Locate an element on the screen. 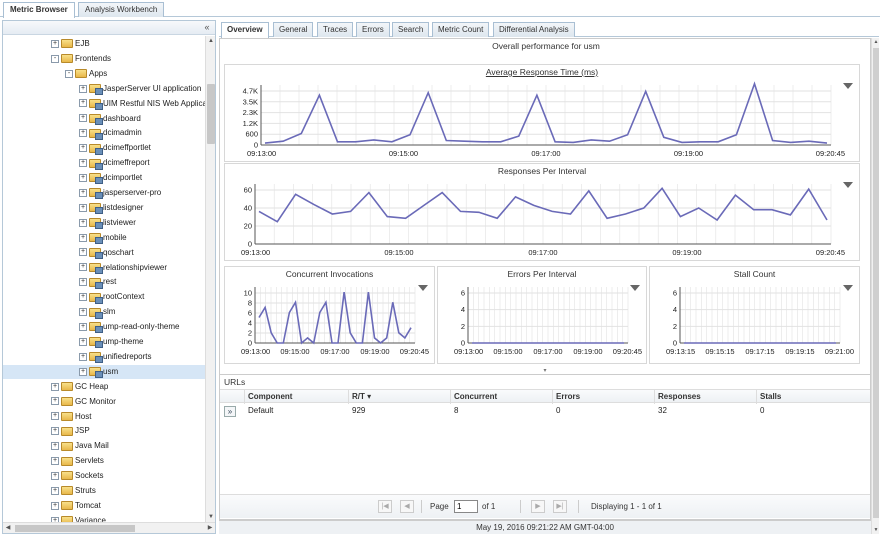 This screenshot has height=536, width=880. column-header-errors: Errors is located at coordinates (603, 397).